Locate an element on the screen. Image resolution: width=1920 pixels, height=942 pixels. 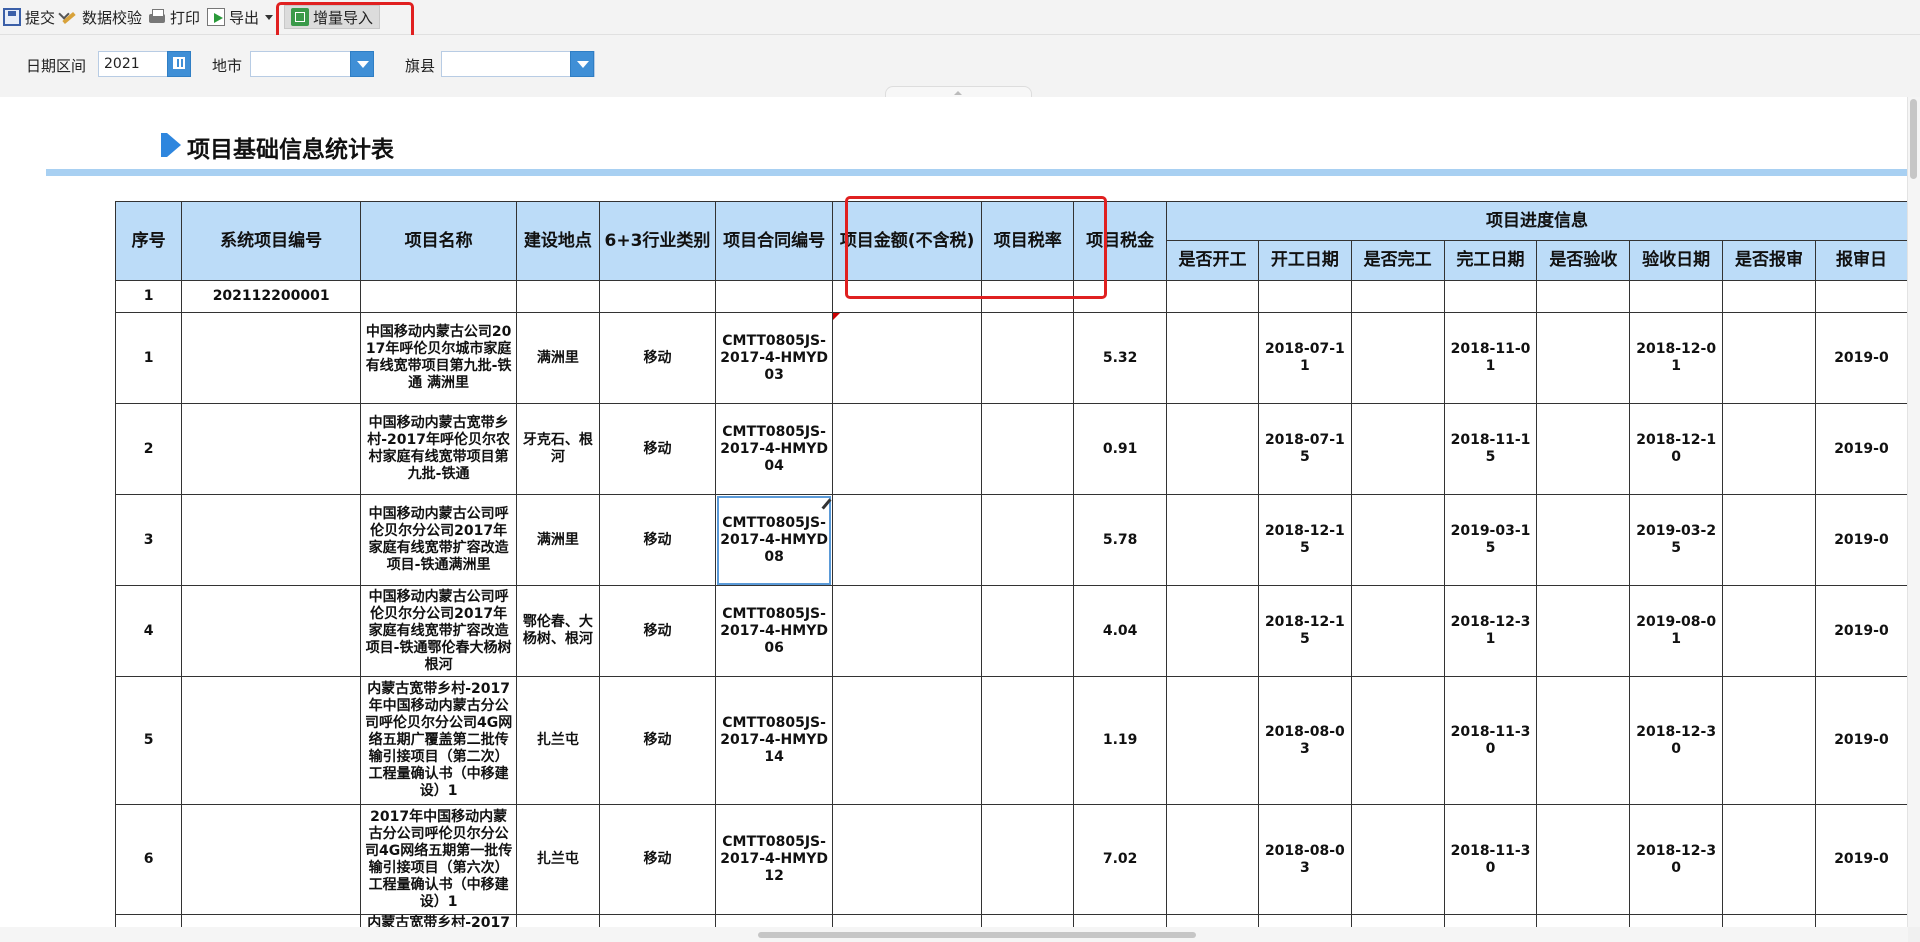
cell-tax: 1.19 is located at coordinates (1120, 740).